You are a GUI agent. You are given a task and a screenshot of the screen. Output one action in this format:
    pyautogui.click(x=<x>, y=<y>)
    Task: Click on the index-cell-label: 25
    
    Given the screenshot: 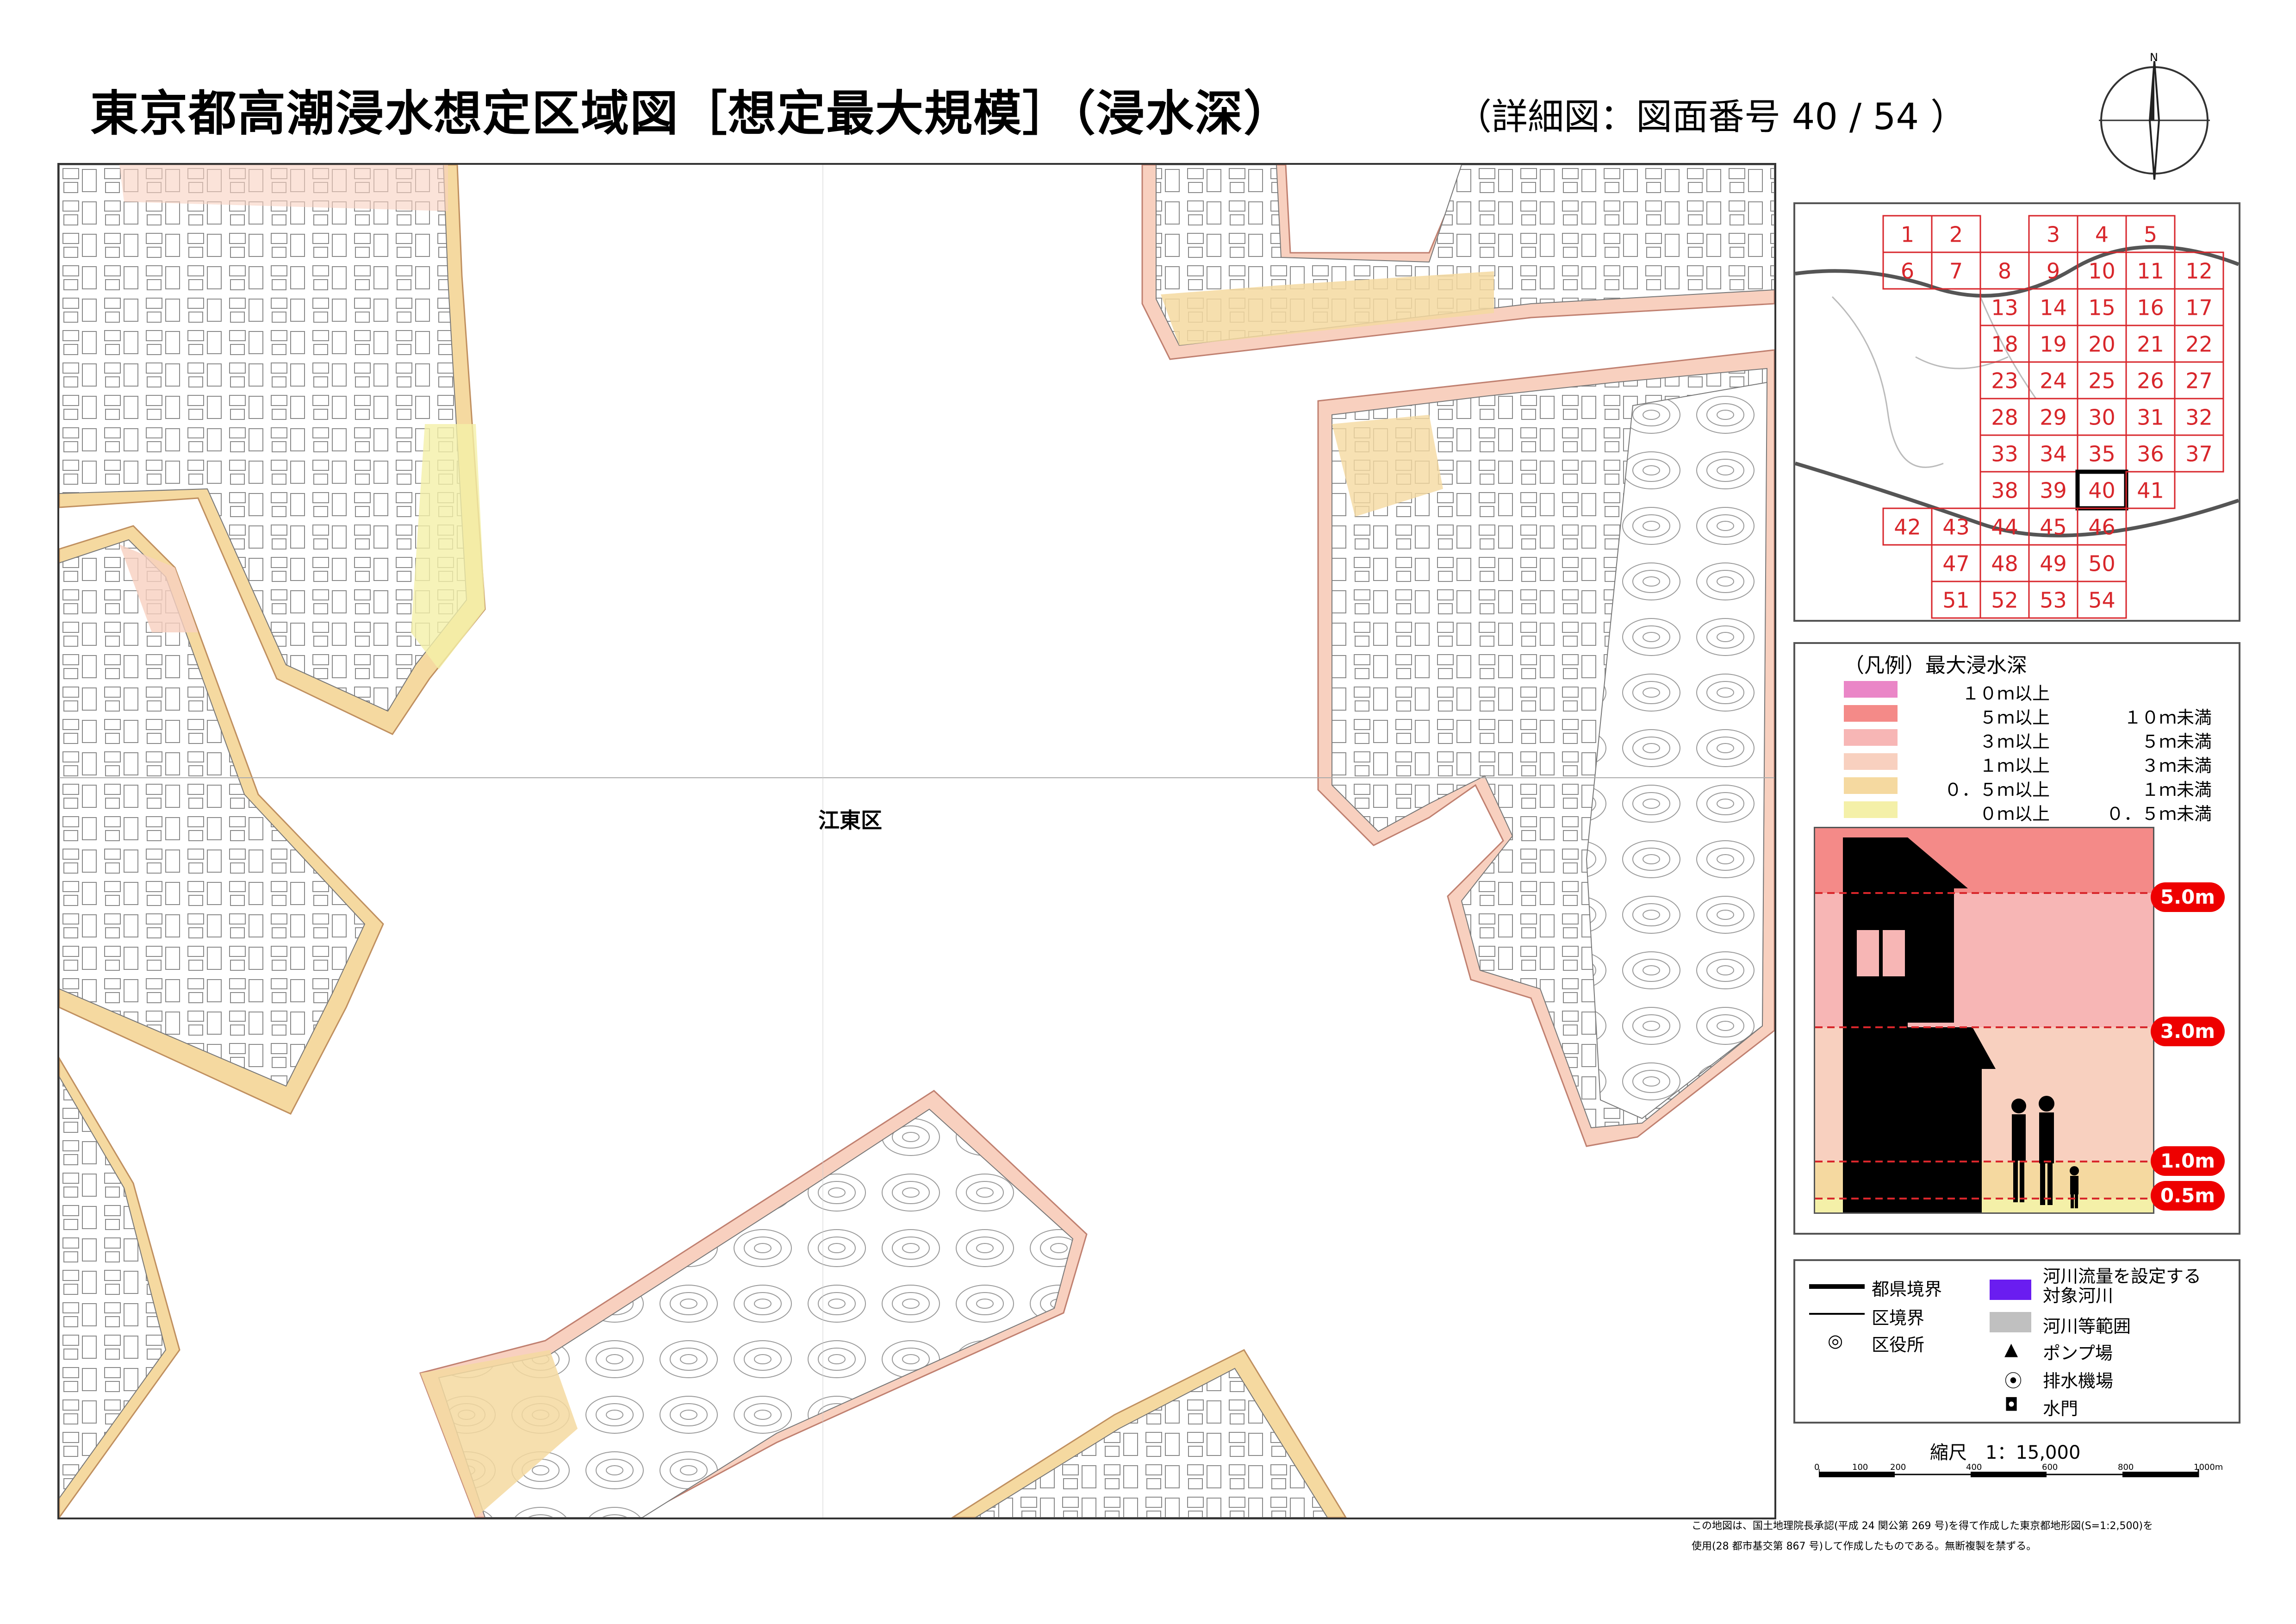 What is the action you would take?
    pyautogui.click(x=2102, y=381)
    